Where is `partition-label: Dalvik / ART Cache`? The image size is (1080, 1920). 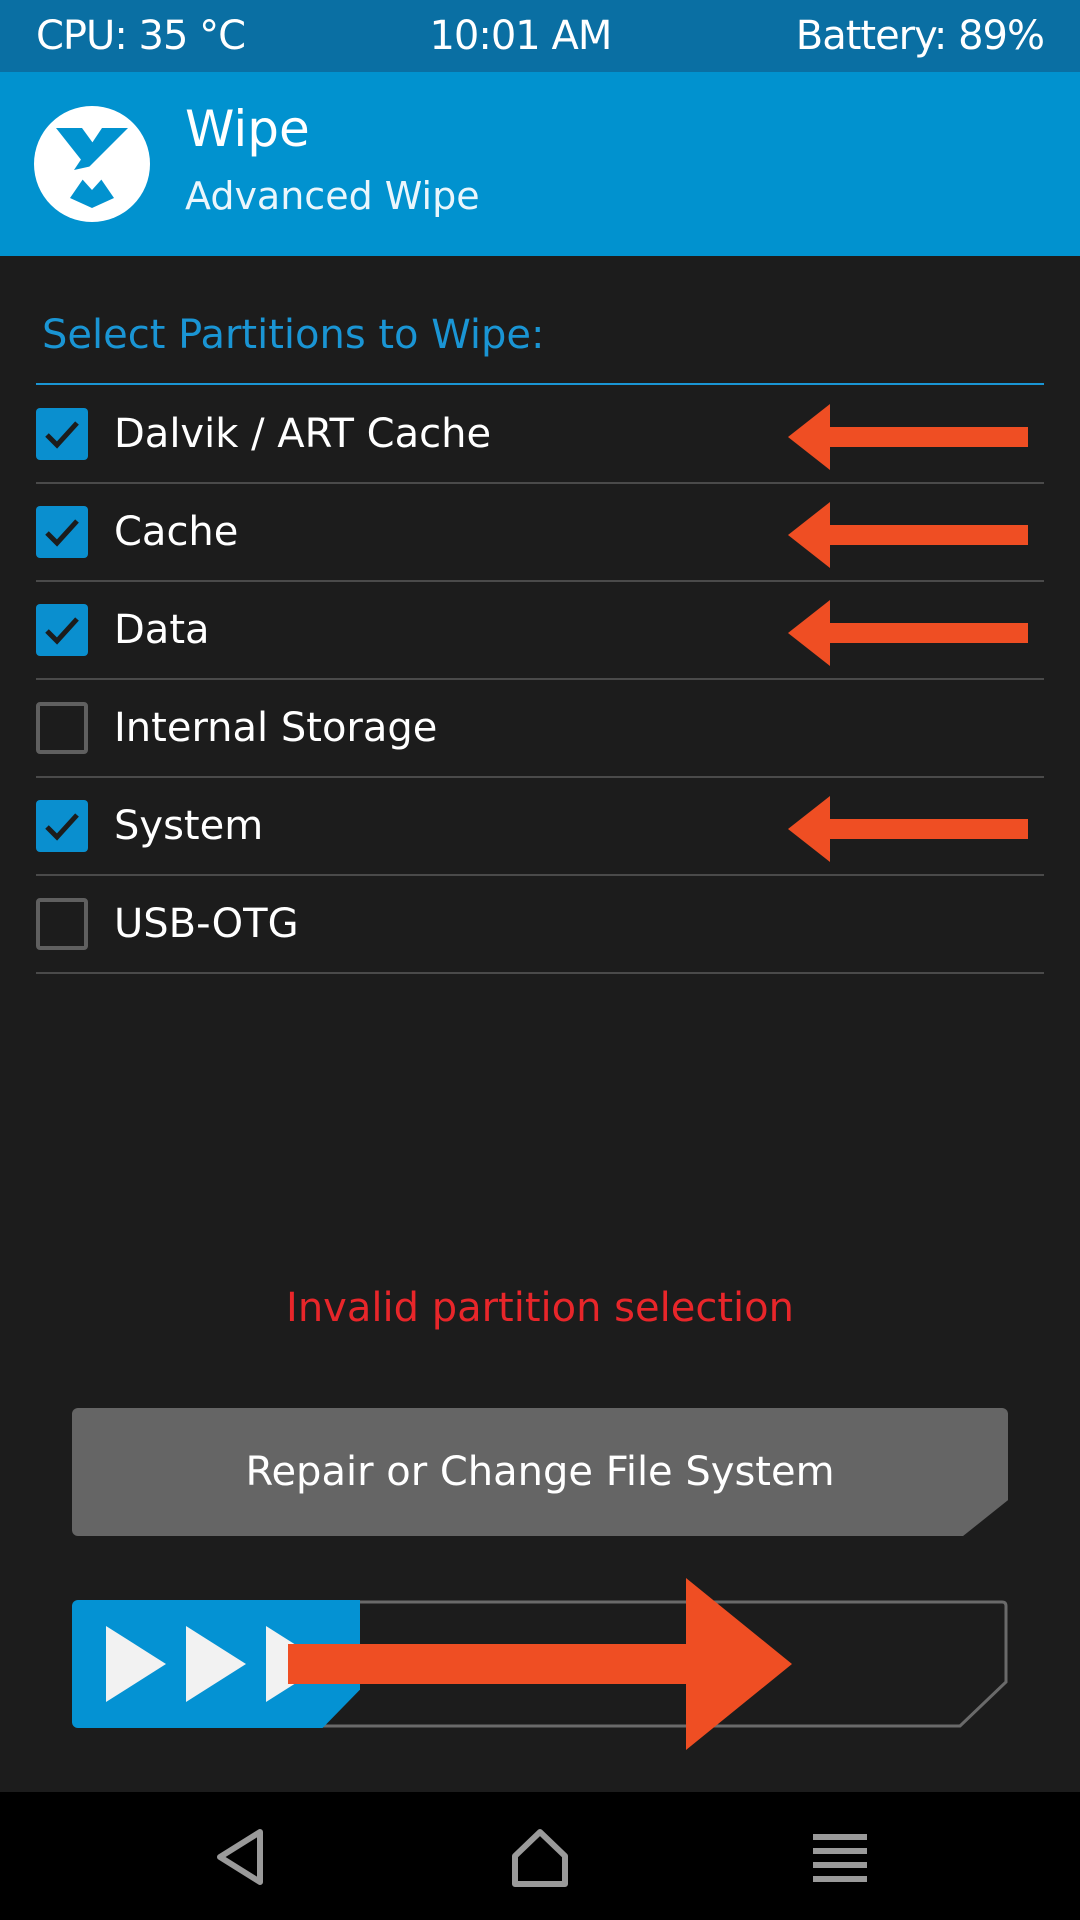 partition-label: Dalvik / ART Cache is located at coordinates (303, 434).